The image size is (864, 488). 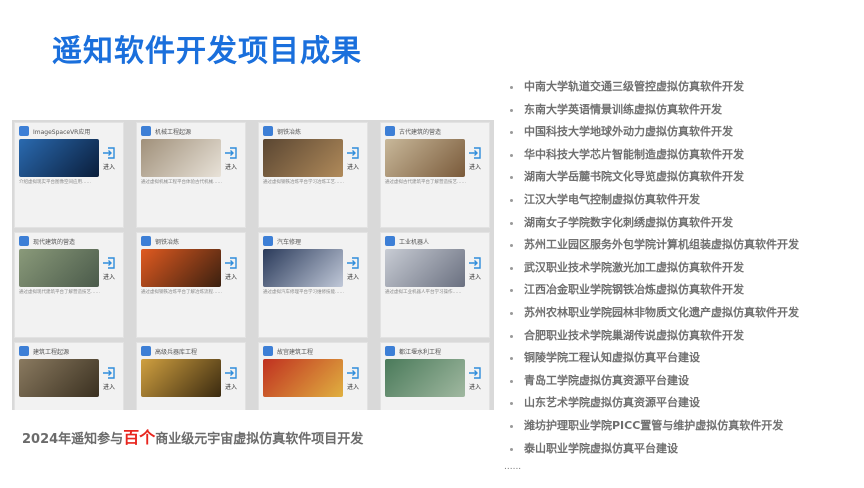 I want to click on card-title: 都江堰水利工程, so click(x=420, y=352).